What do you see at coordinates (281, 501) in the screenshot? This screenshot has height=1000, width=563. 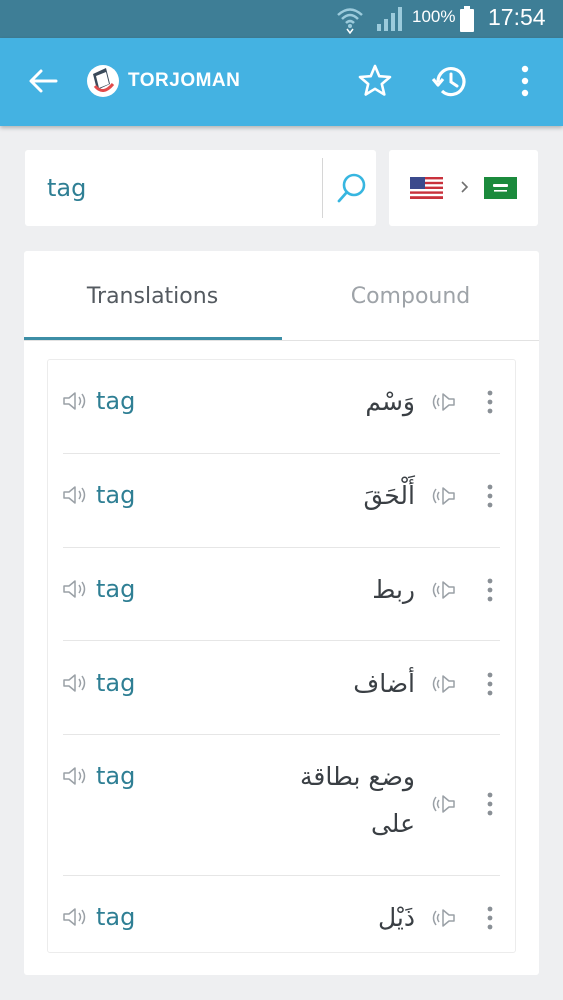 I see `list-item: tag أَلْحَقَ` at bounding box center [281, 501].